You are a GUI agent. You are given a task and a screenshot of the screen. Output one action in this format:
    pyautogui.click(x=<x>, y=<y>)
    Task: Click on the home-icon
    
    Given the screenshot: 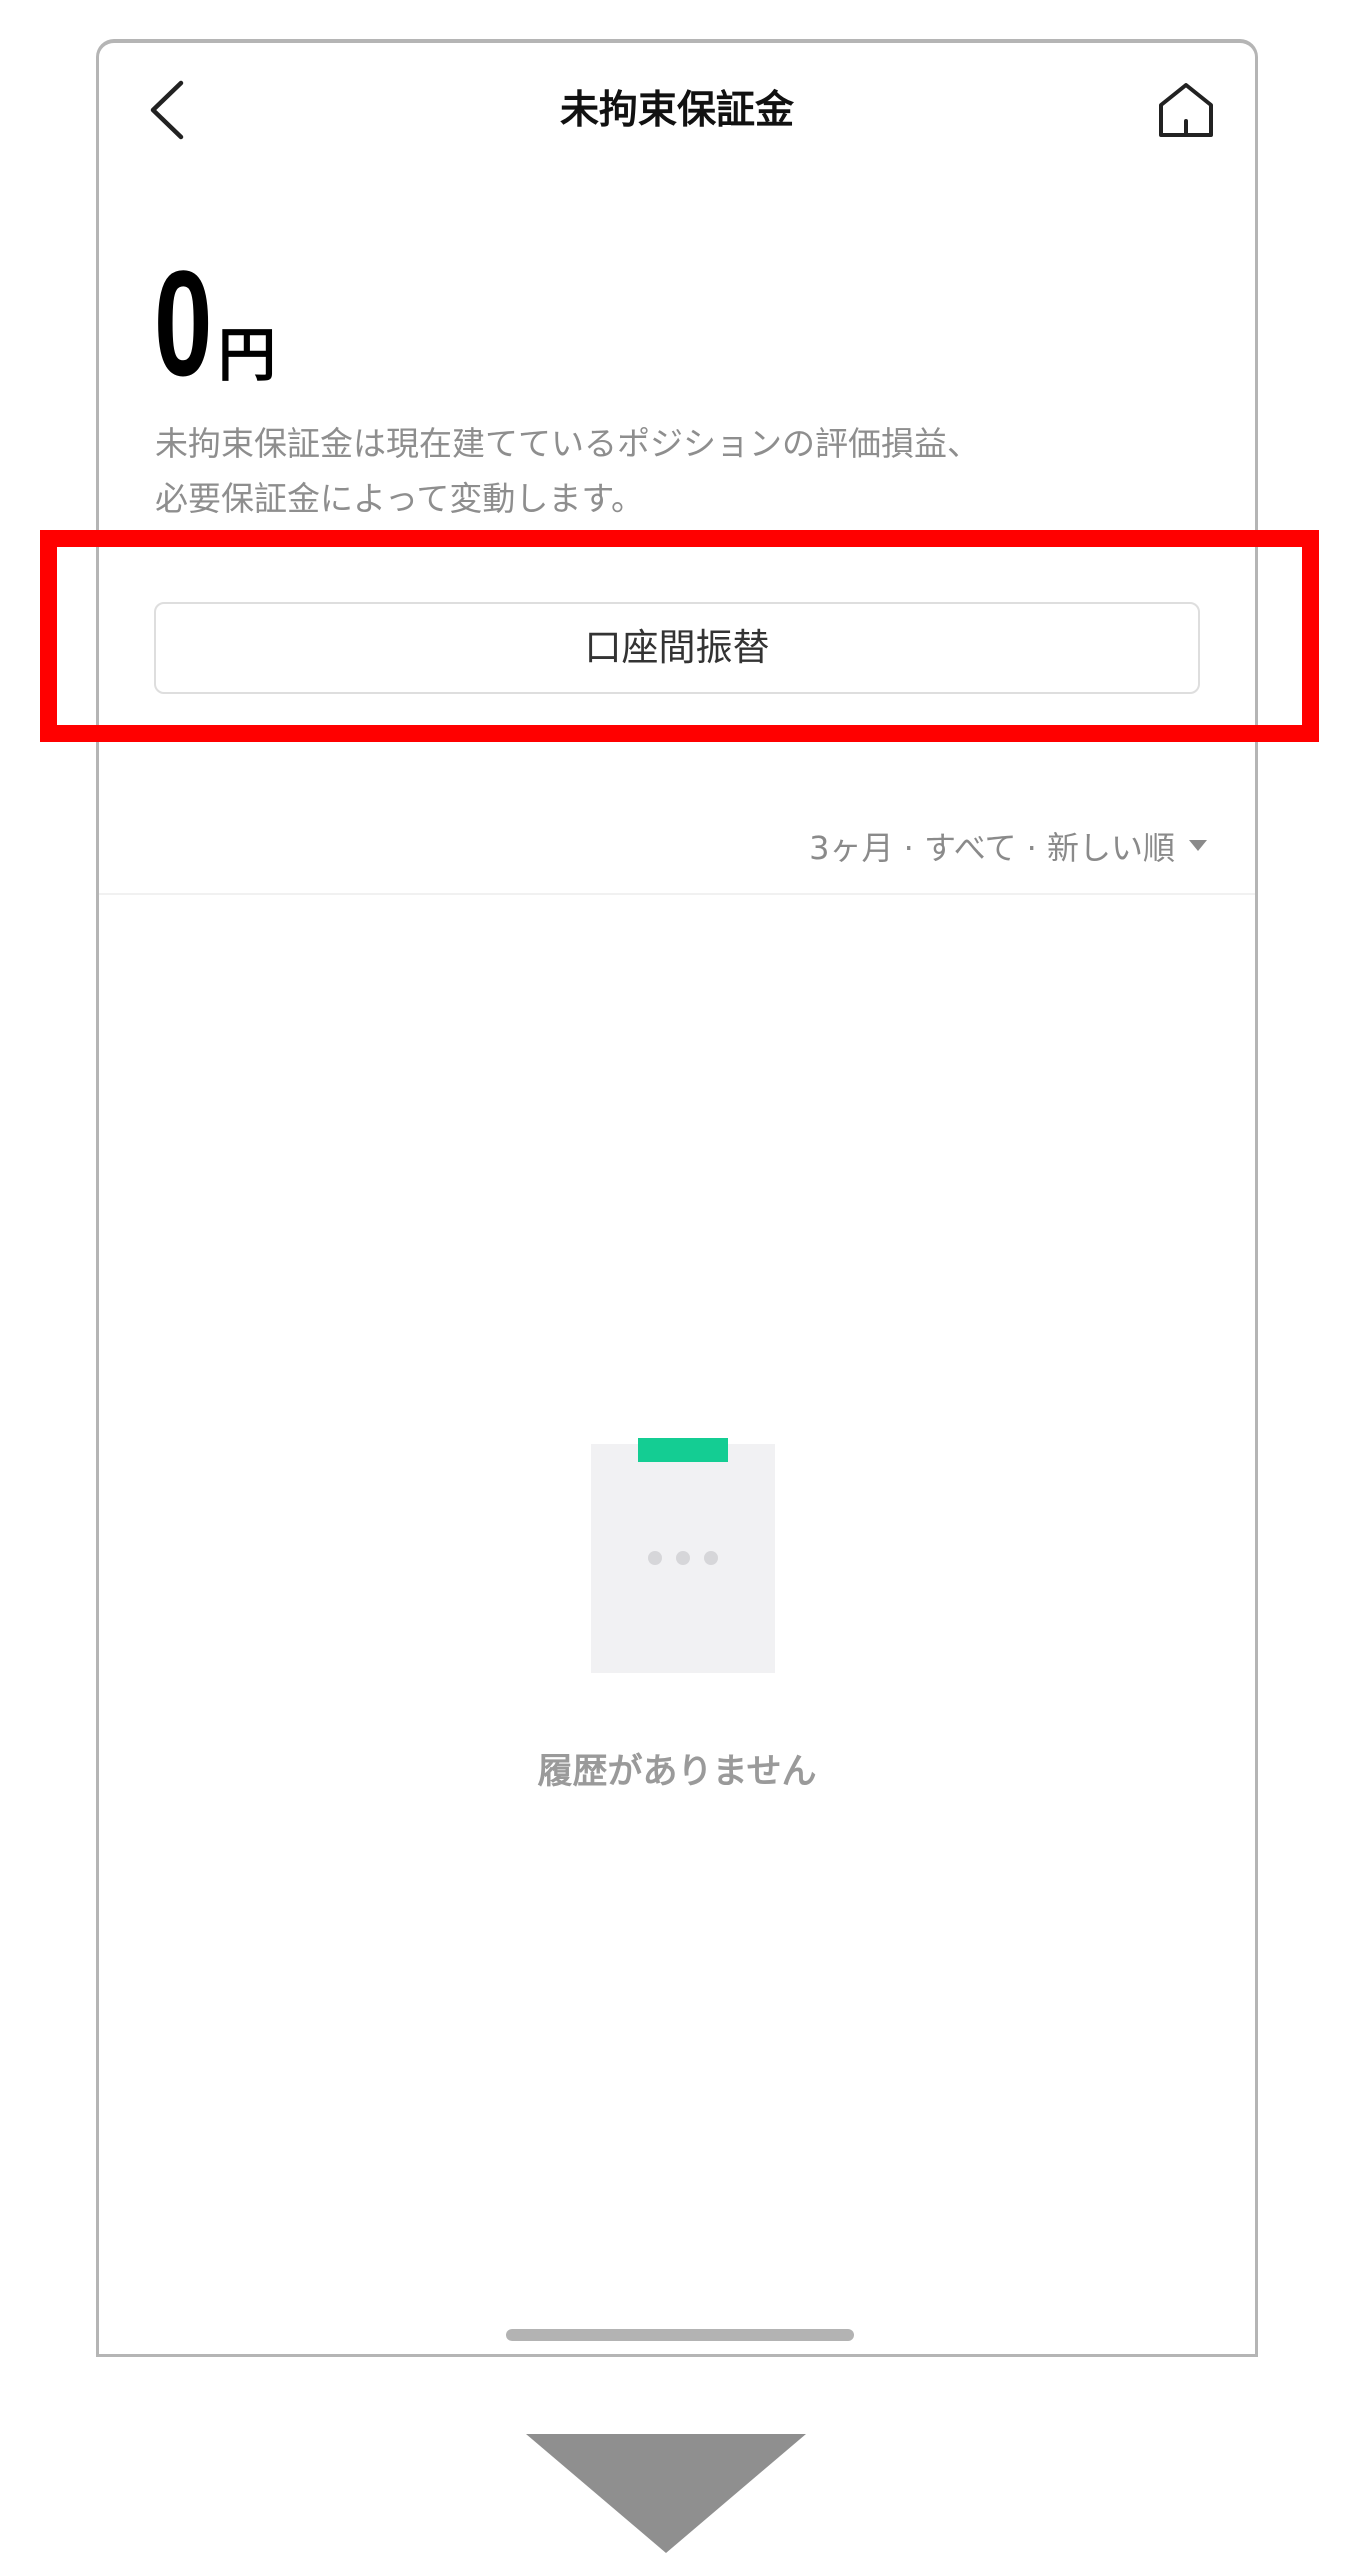 What is the action you would take?
    pyautogui.click(x=1186, y=110)
    